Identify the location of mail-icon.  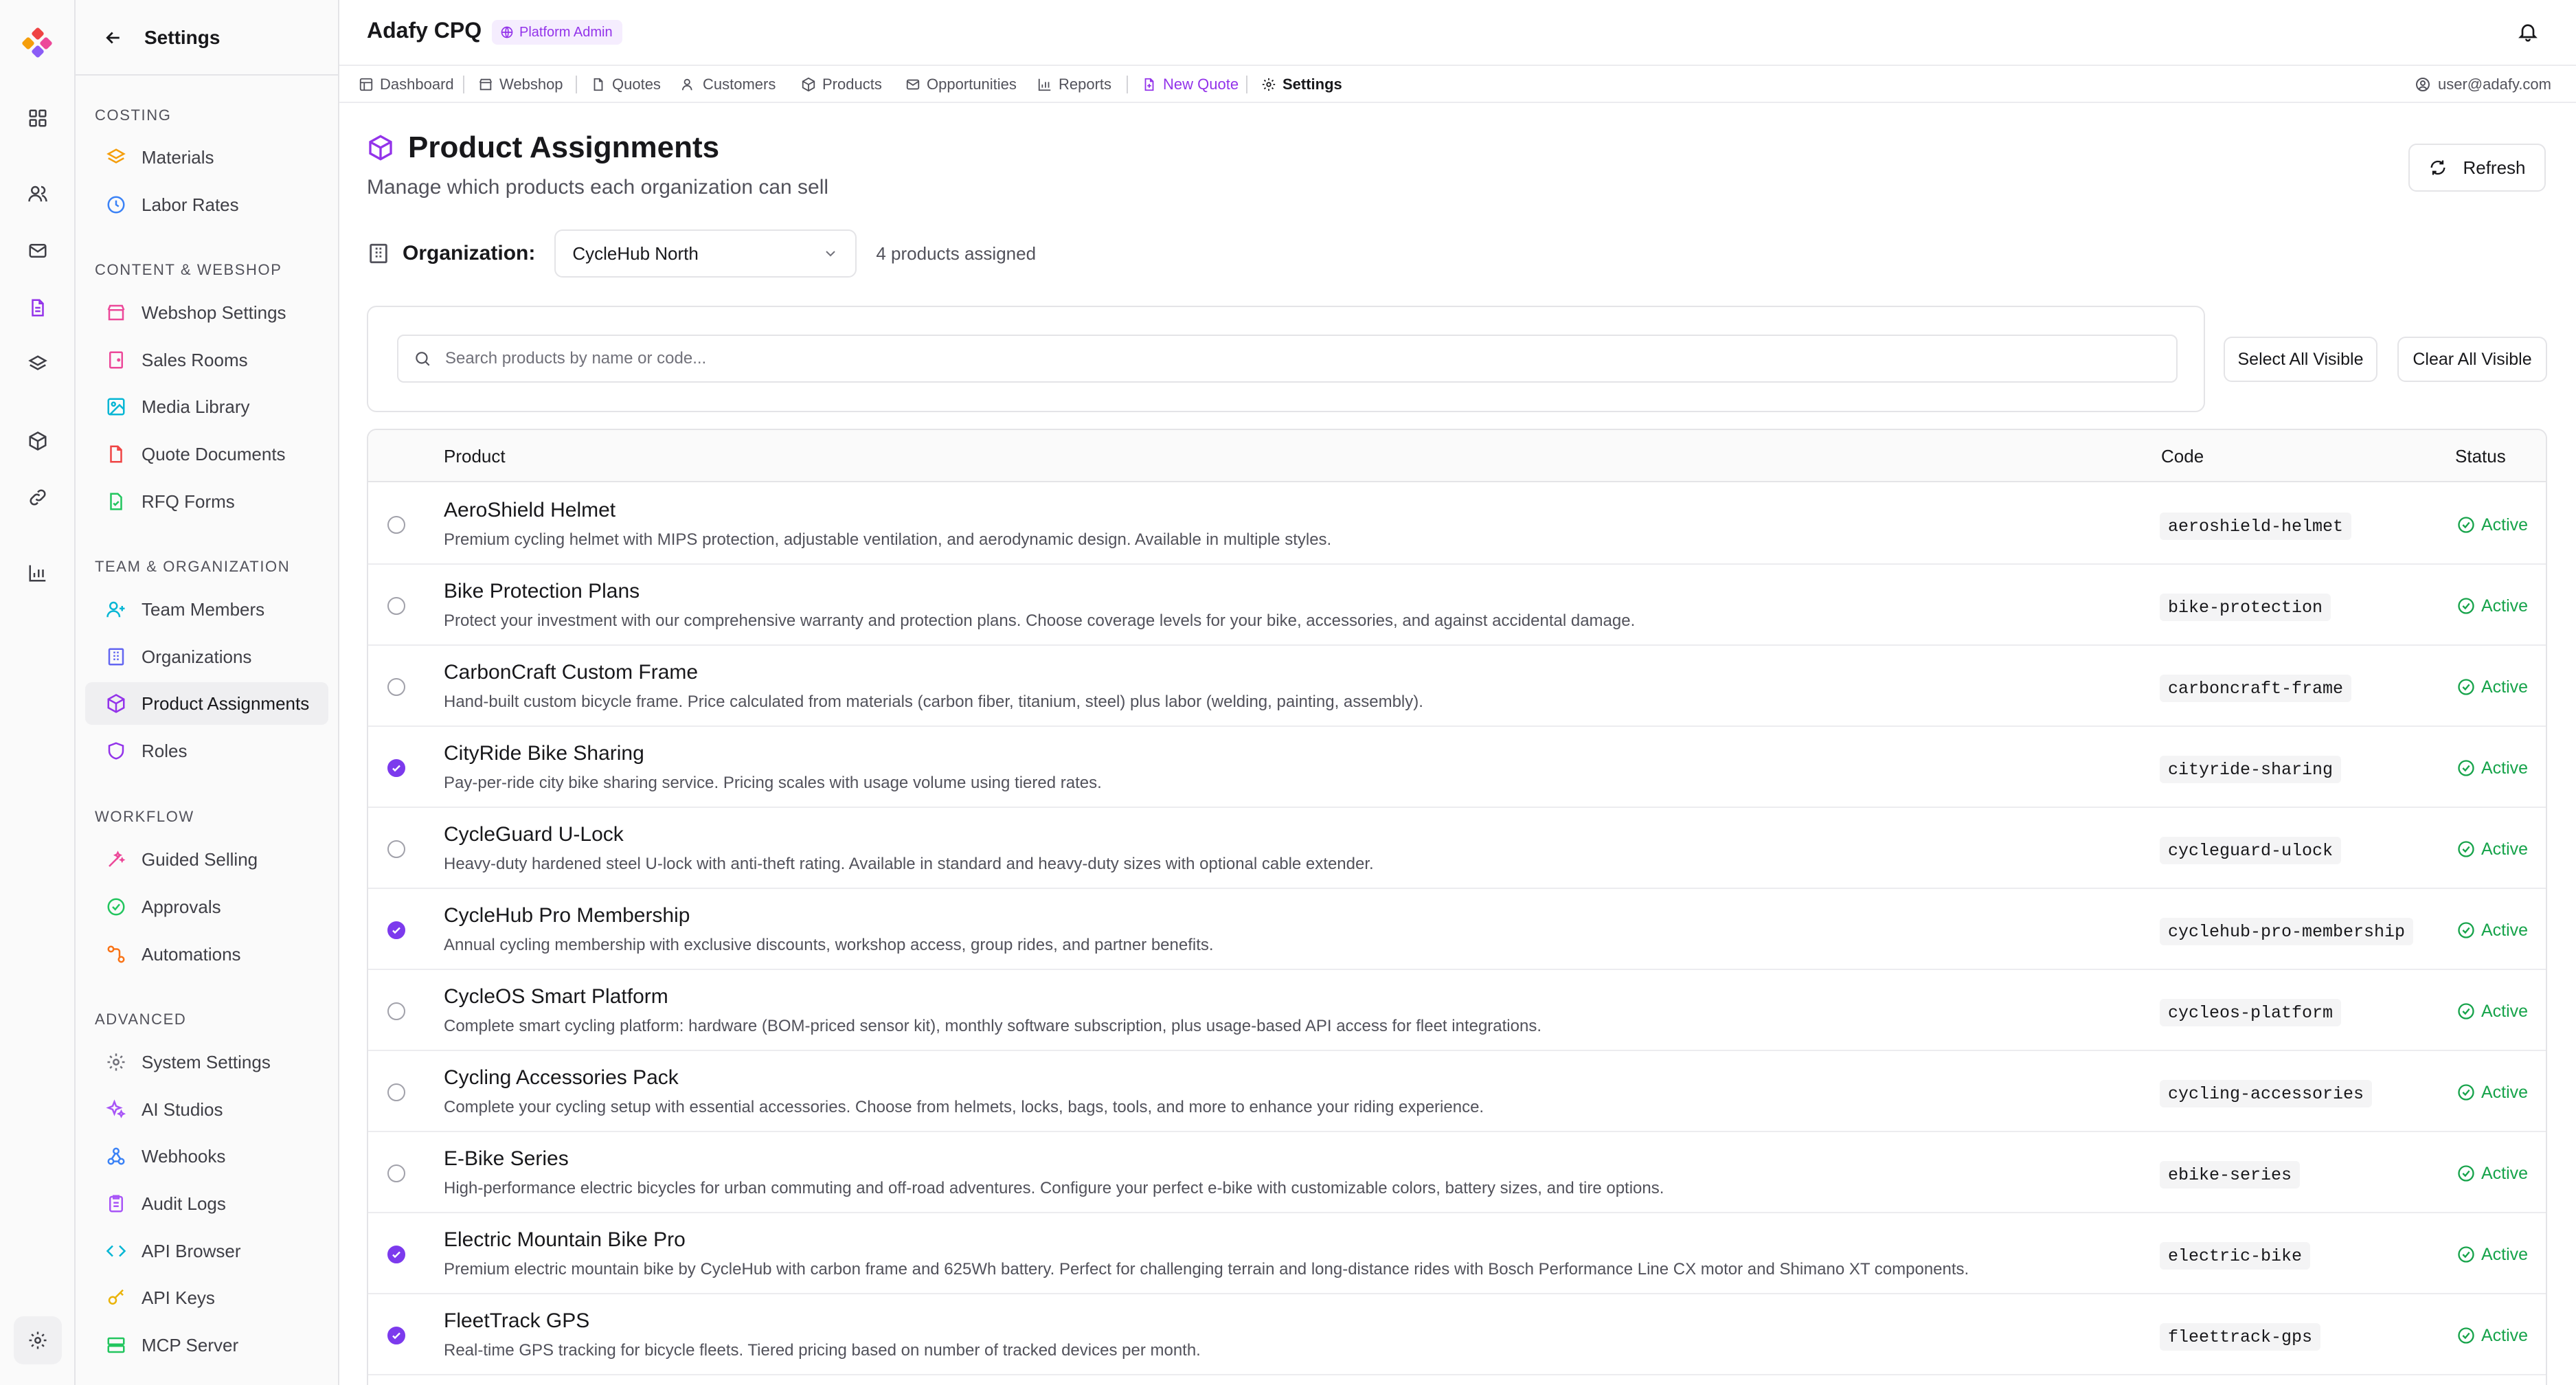
(38, 250).